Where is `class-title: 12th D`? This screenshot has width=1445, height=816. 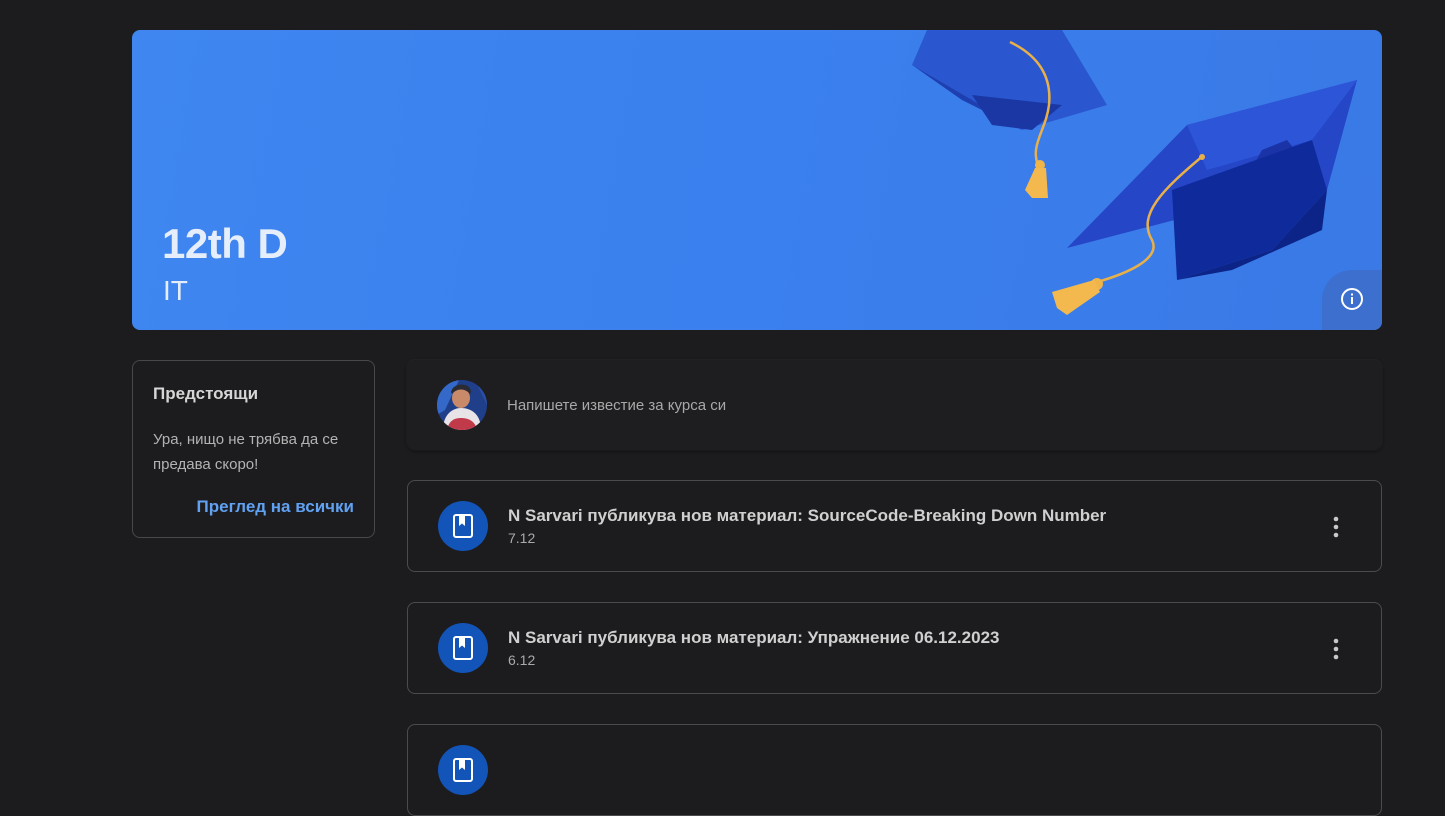 class-title: 12th D is located at coordinates (225, 243).